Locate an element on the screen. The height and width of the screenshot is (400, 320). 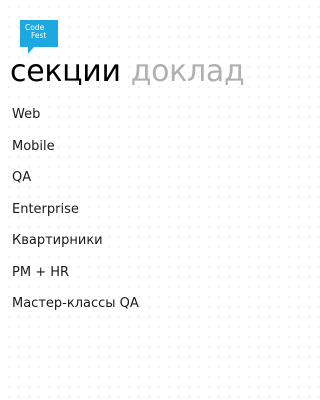
section-item-masterclasses-qa: Мастер-классы QA is located at coordinates (75, 304).